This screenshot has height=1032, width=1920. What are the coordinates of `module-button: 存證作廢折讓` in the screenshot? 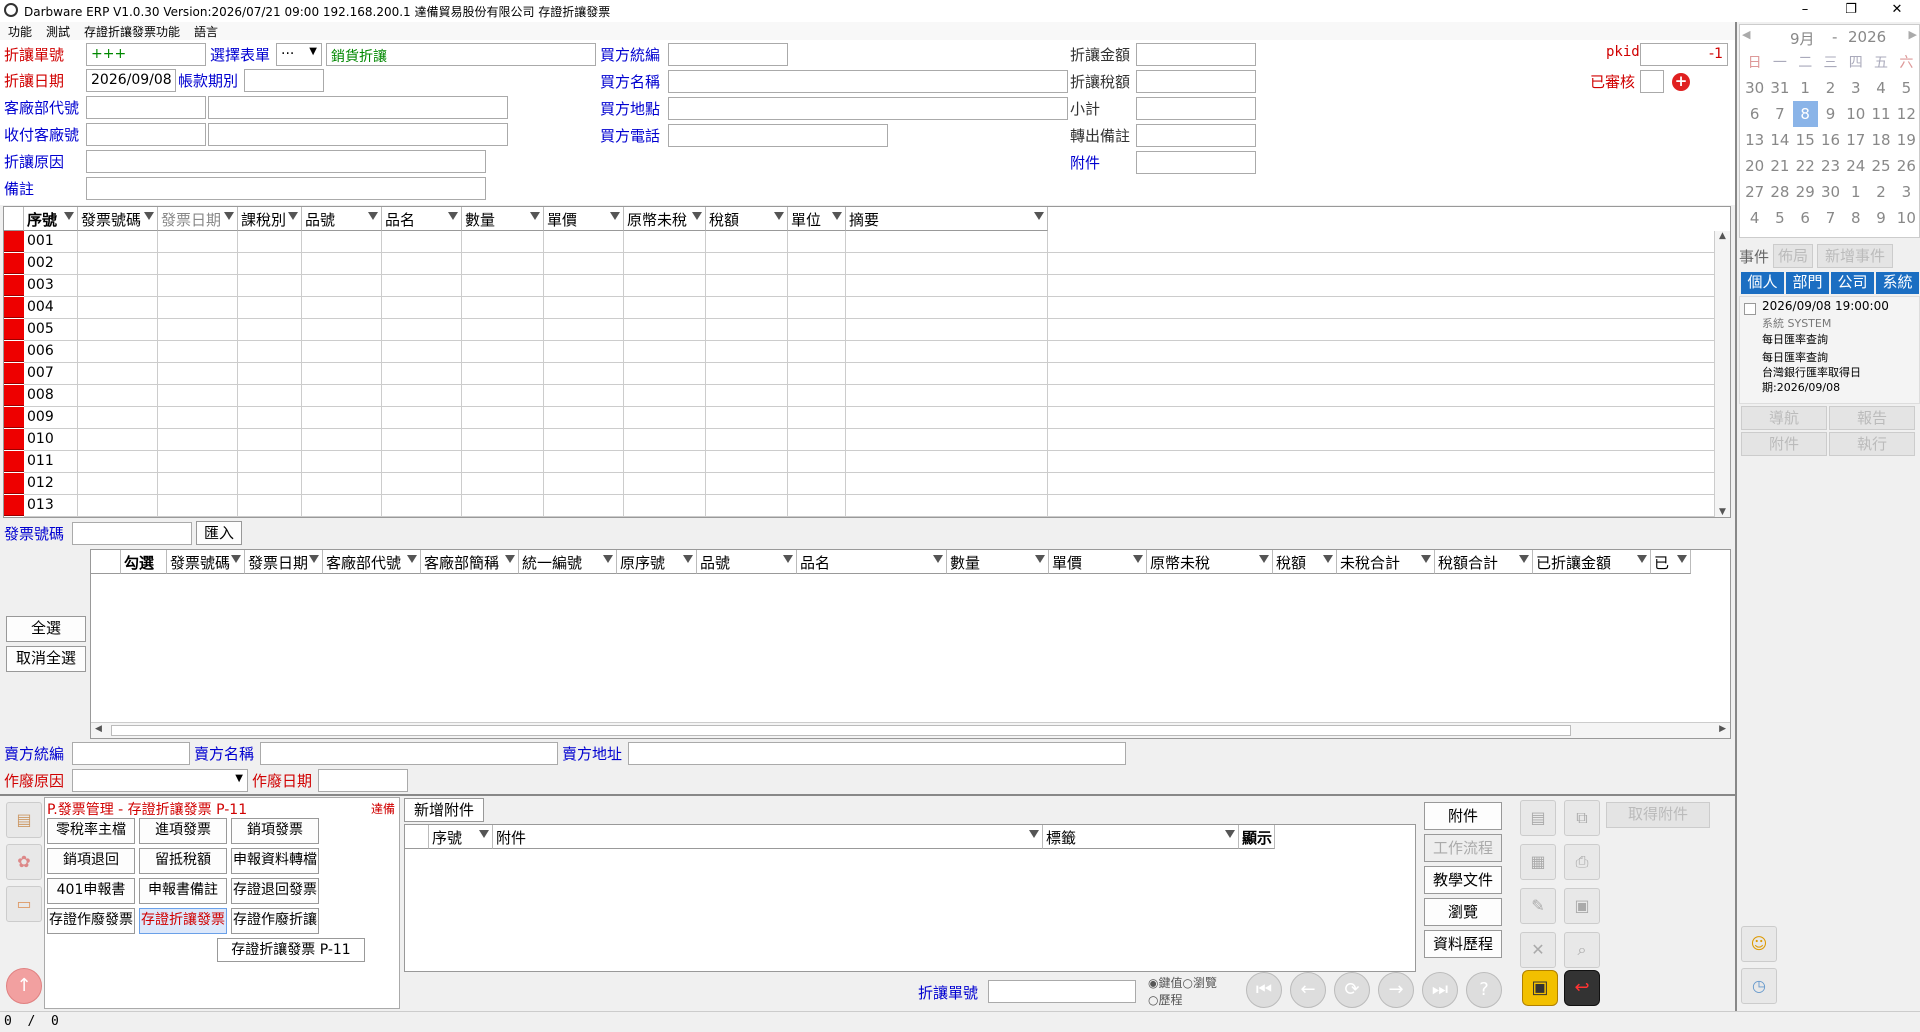 It's located at (275, 921).